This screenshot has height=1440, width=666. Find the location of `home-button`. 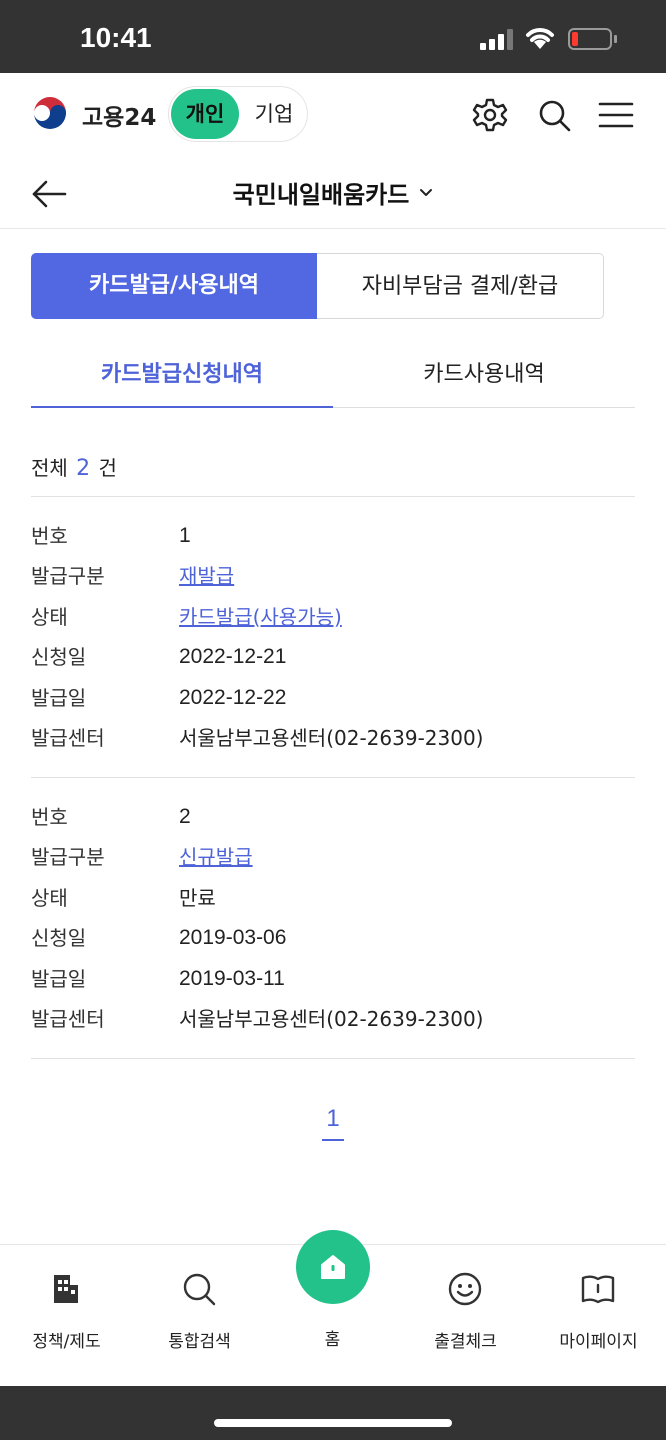

home-button is located at coordinates (333, 1267).